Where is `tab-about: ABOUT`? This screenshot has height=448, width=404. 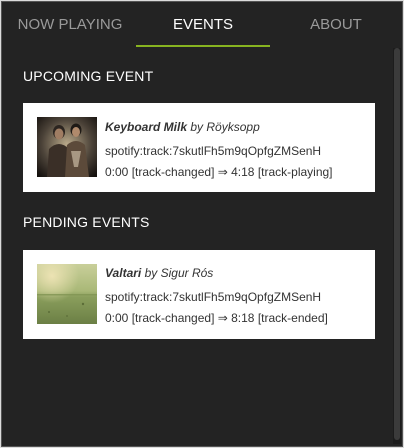
tab-about: ABOUT is located at coordinates (336, 25).